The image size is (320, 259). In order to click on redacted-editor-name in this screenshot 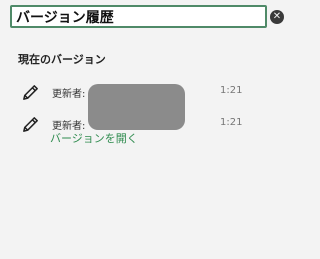, I will do `click(136, 107)`.